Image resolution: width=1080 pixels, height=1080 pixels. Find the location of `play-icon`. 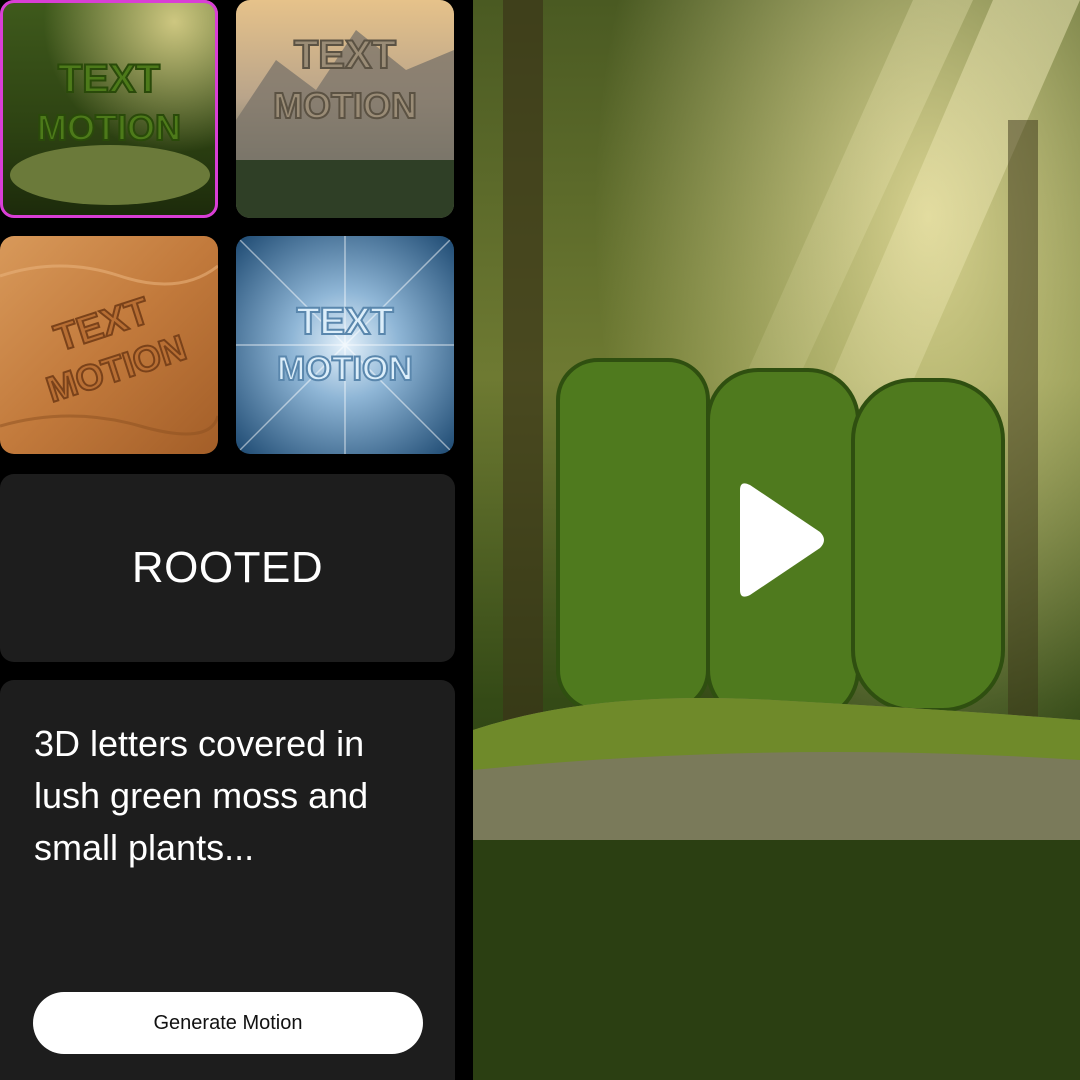

play-icon is located at coordinates (778, 540).